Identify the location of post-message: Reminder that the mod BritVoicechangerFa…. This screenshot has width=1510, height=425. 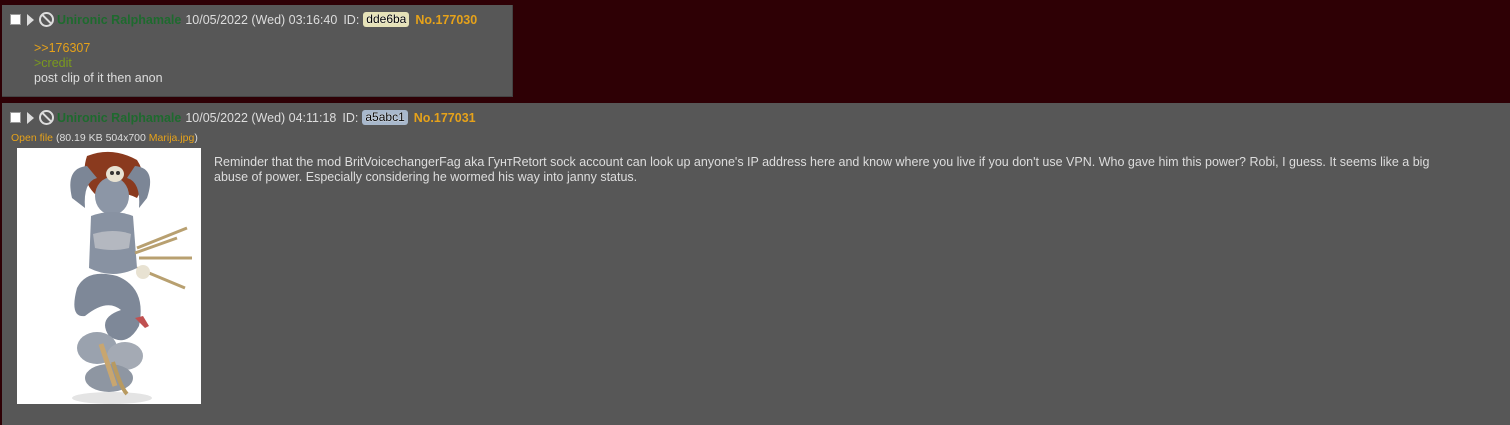
(822, 169).